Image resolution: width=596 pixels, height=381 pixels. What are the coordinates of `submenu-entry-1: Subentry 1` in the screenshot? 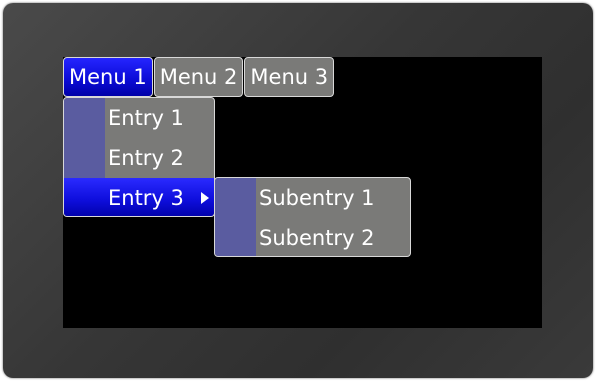 It's located at (312, 198).